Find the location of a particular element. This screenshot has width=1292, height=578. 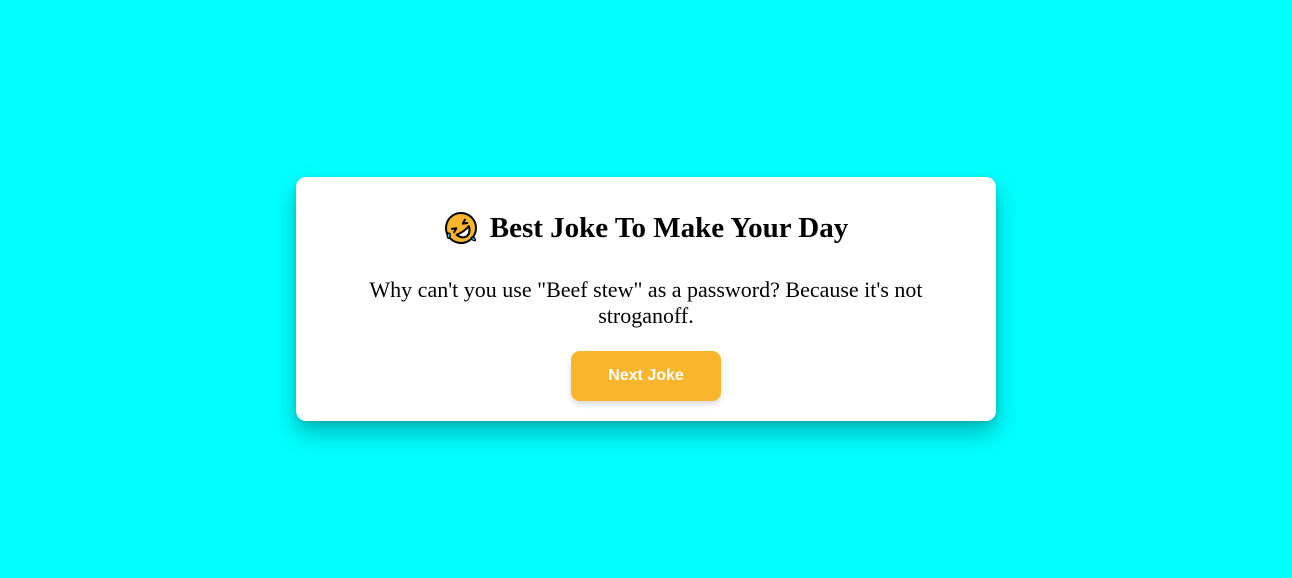

next-joke-button: Next Joke is located at coordinates (646, 376).